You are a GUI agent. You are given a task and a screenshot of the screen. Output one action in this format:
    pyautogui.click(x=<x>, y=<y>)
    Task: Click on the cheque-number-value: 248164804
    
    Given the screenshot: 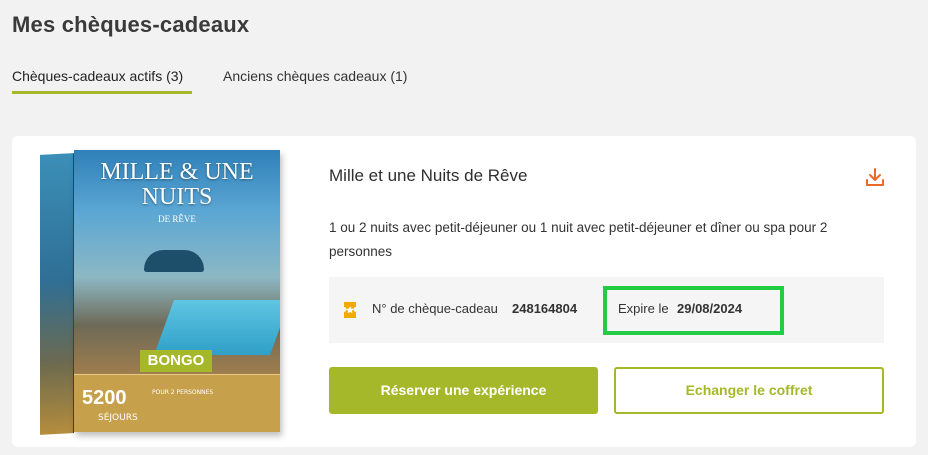 What is the action you would take?
    pyautogui.click(x=545, y=308)
    